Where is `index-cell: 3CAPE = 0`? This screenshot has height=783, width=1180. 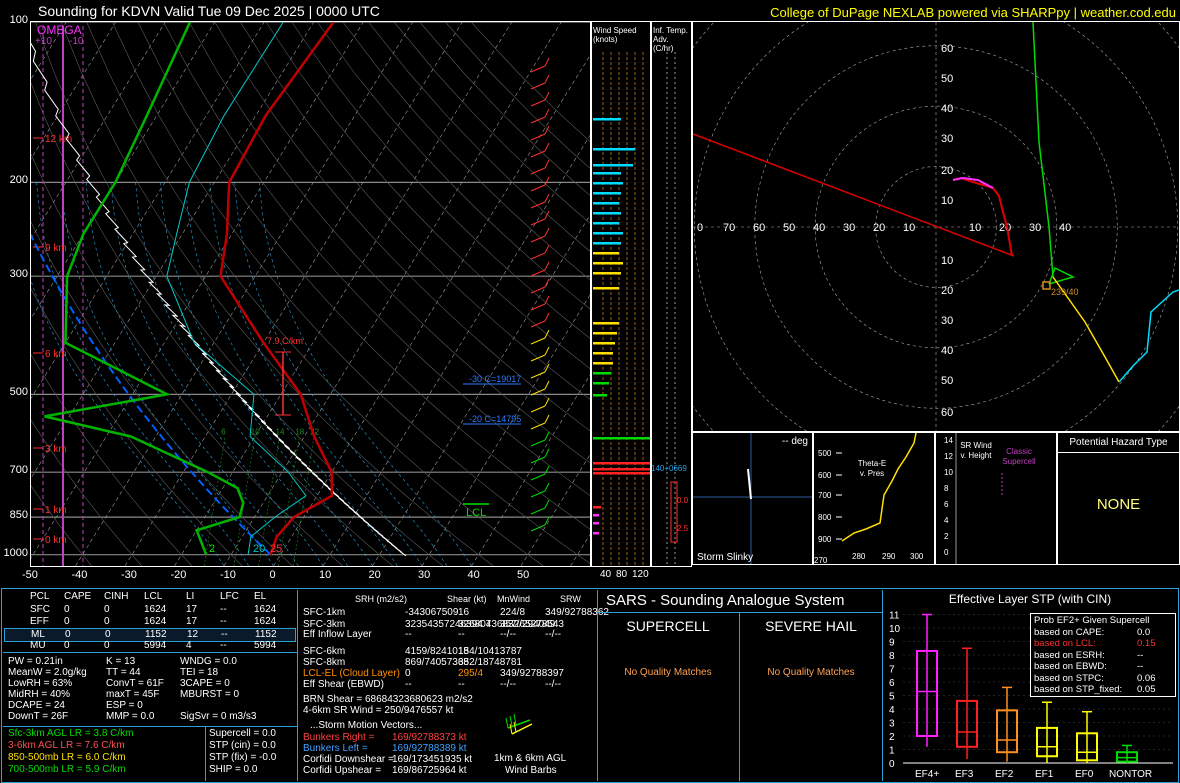 index-cell: 3CAPE = 0 is located at coordinates (205, 683).